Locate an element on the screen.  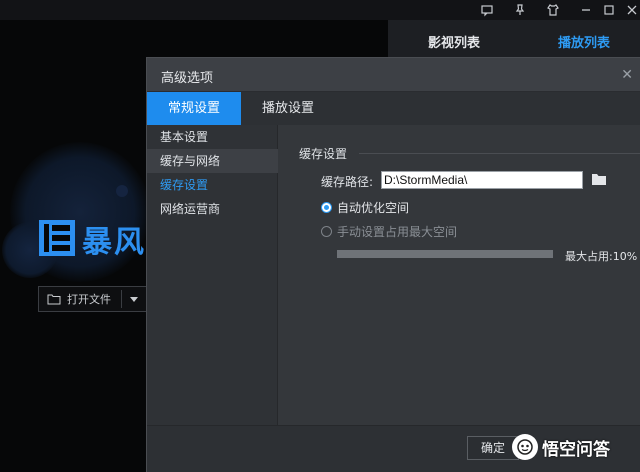
tab-general-settings: 常规设置 is located at coordinates (194, 108).